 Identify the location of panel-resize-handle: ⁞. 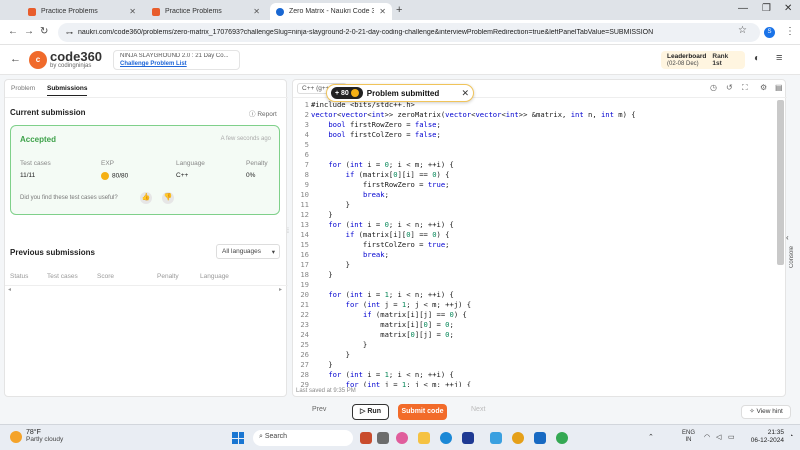
(288, 231).